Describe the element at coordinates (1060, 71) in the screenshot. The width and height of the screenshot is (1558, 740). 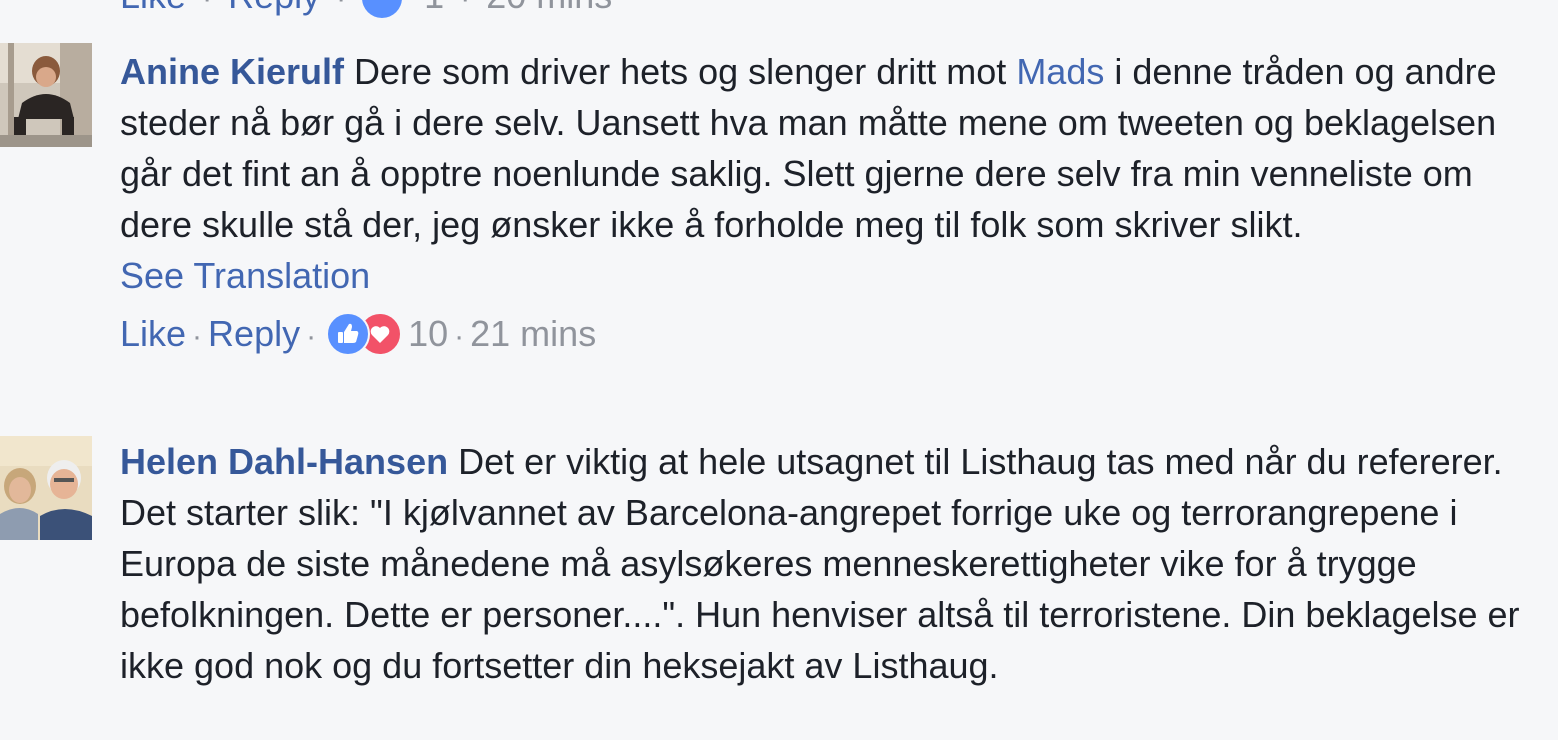
I see `mention-link: Mads` at that location.